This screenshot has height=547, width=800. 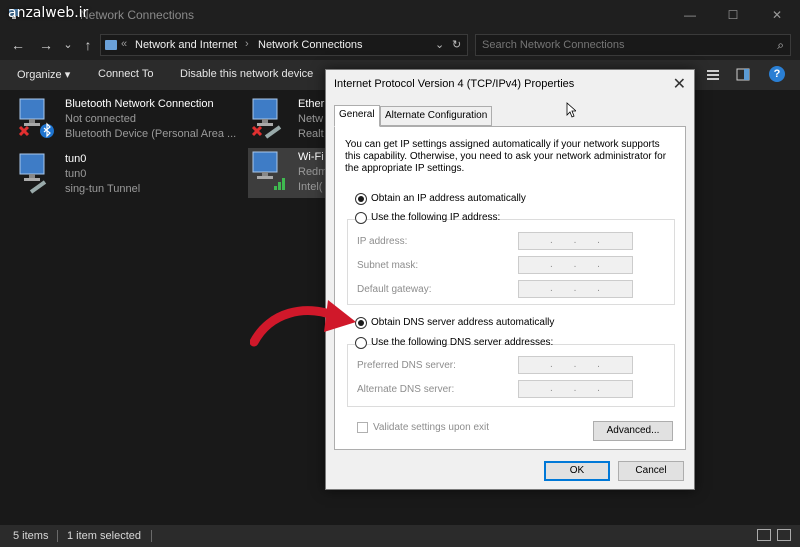 I want to click on bluetooth-network-icon, so click(x=36, y=118).